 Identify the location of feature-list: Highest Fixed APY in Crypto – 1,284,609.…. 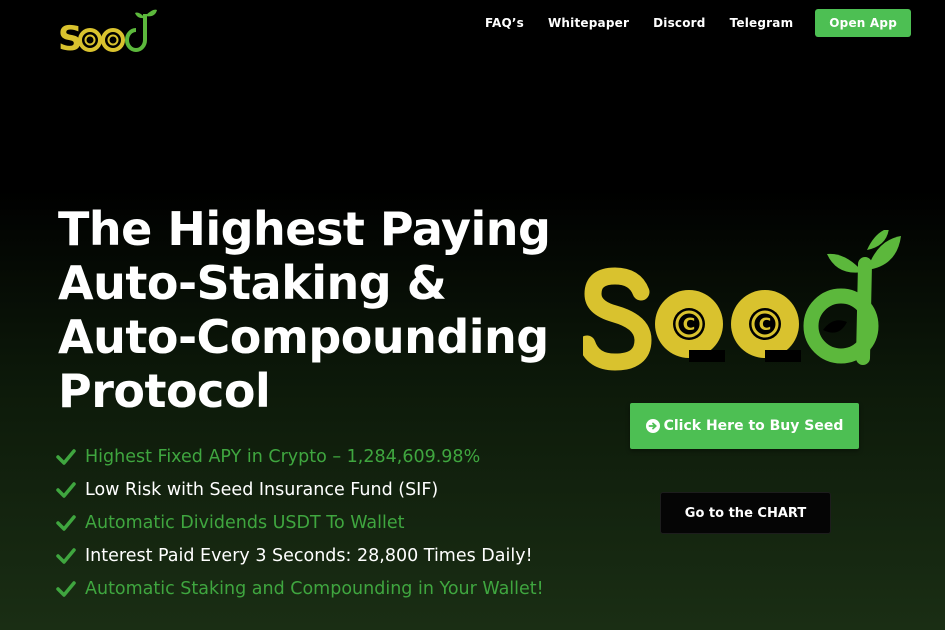
(300, 522).